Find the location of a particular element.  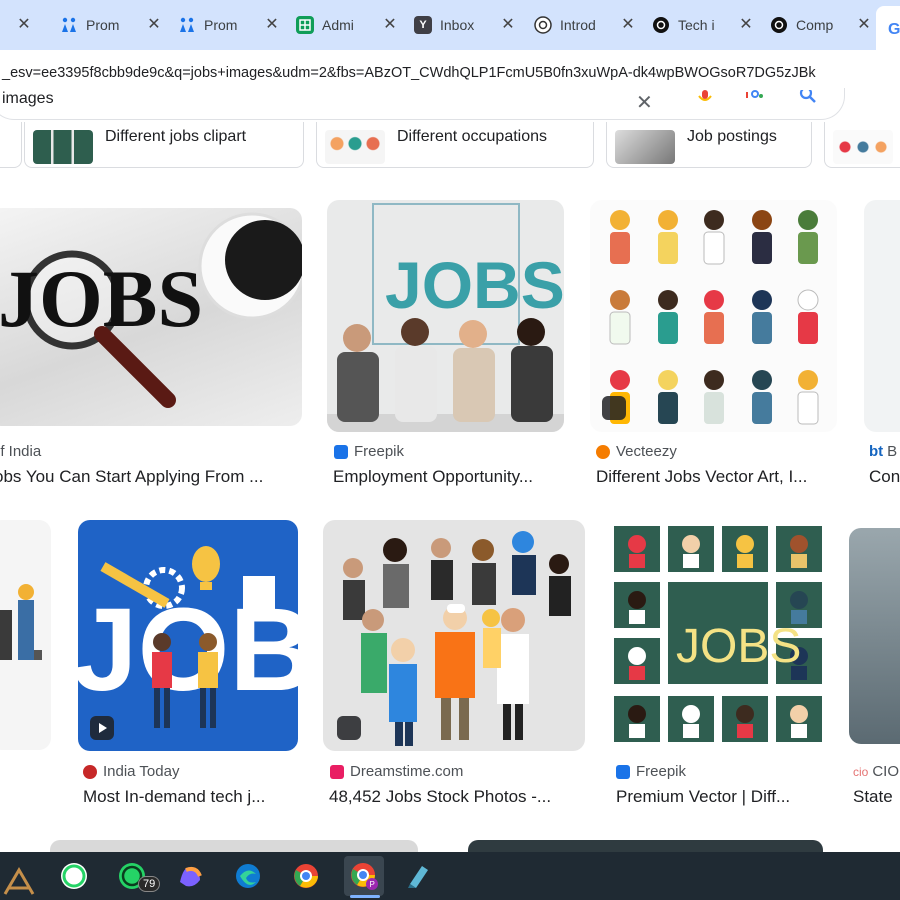

jobs-sign-illustration: JOBS is located at coordinates (445, 317).